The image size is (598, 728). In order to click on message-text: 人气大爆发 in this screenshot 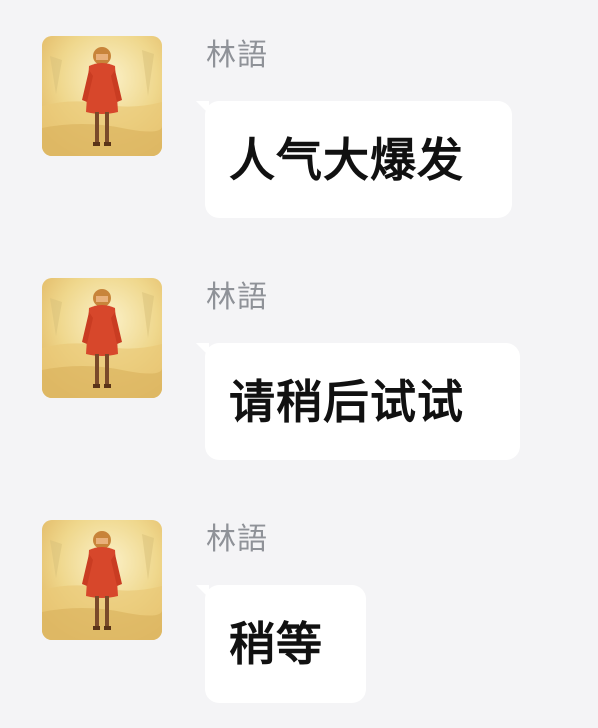, I will do `click(346, 159)`.